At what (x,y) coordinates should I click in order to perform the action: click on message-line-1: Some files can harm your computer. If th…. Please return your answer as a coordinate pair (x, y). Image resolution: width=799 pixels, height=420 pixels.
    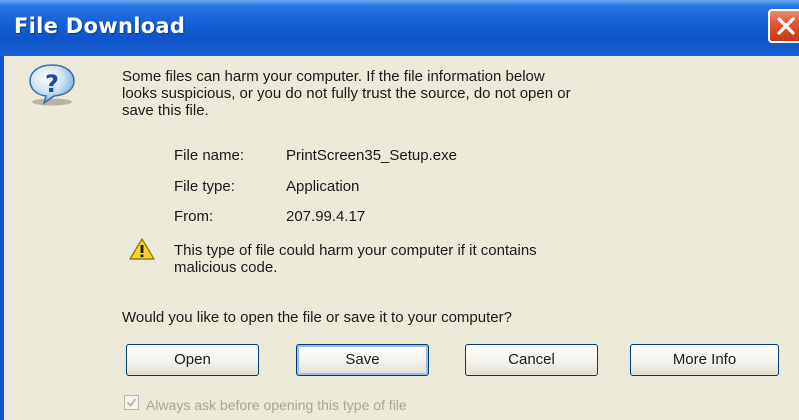
    Looking at the image, I should click on (333, 76).